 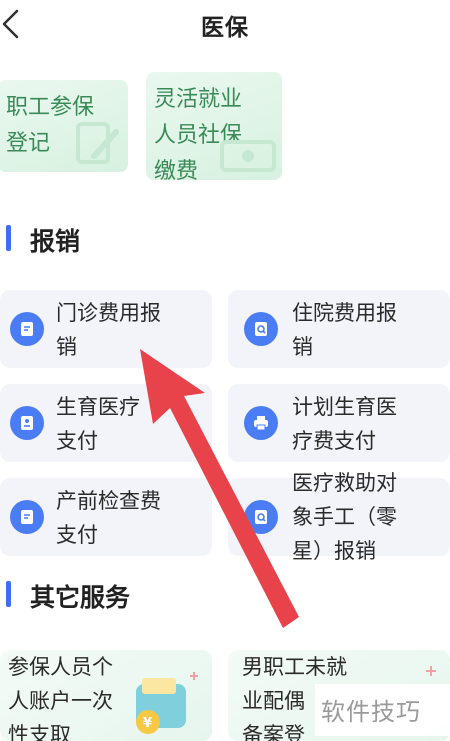 What do you see at coordinates (248, 156) in the screenshot?
I see `banknote-icon` at bounding box center [248, 156].